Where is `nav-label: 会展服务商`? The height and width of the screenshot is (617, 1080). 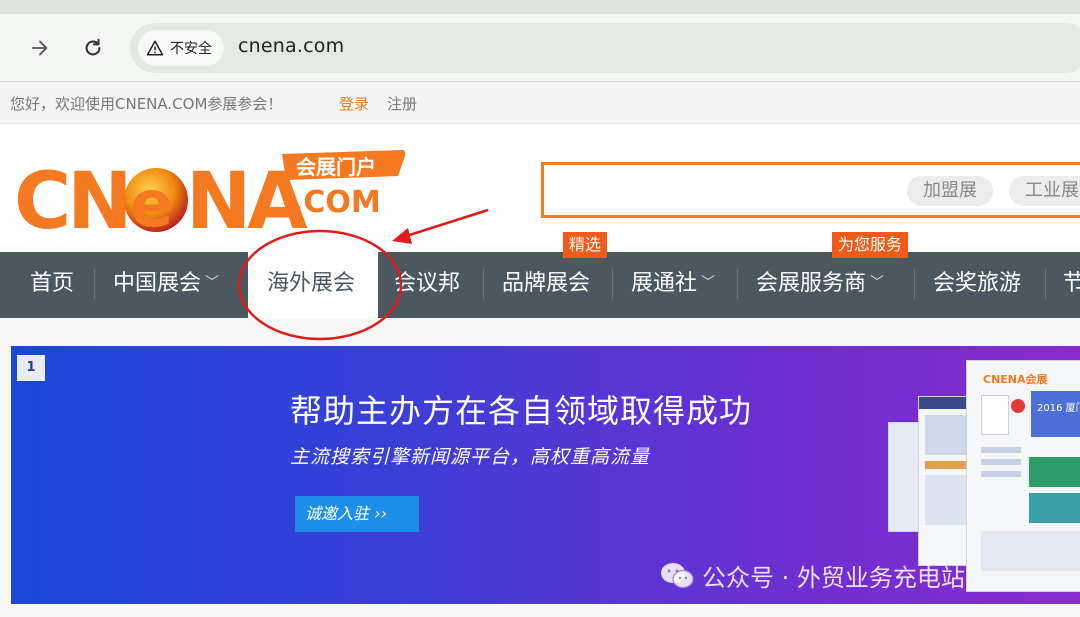
nav-label: 会展服务商 is located at coordinates (811, 283).